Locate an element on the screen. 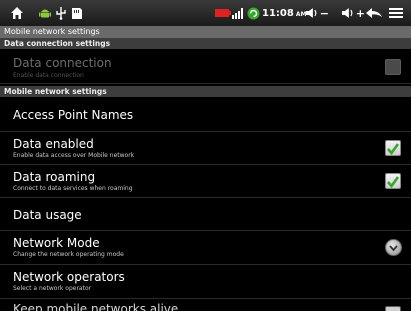 The image size is (411, 311). section-header-data-connection: Data connection settings is located at coordinates (205, 43).